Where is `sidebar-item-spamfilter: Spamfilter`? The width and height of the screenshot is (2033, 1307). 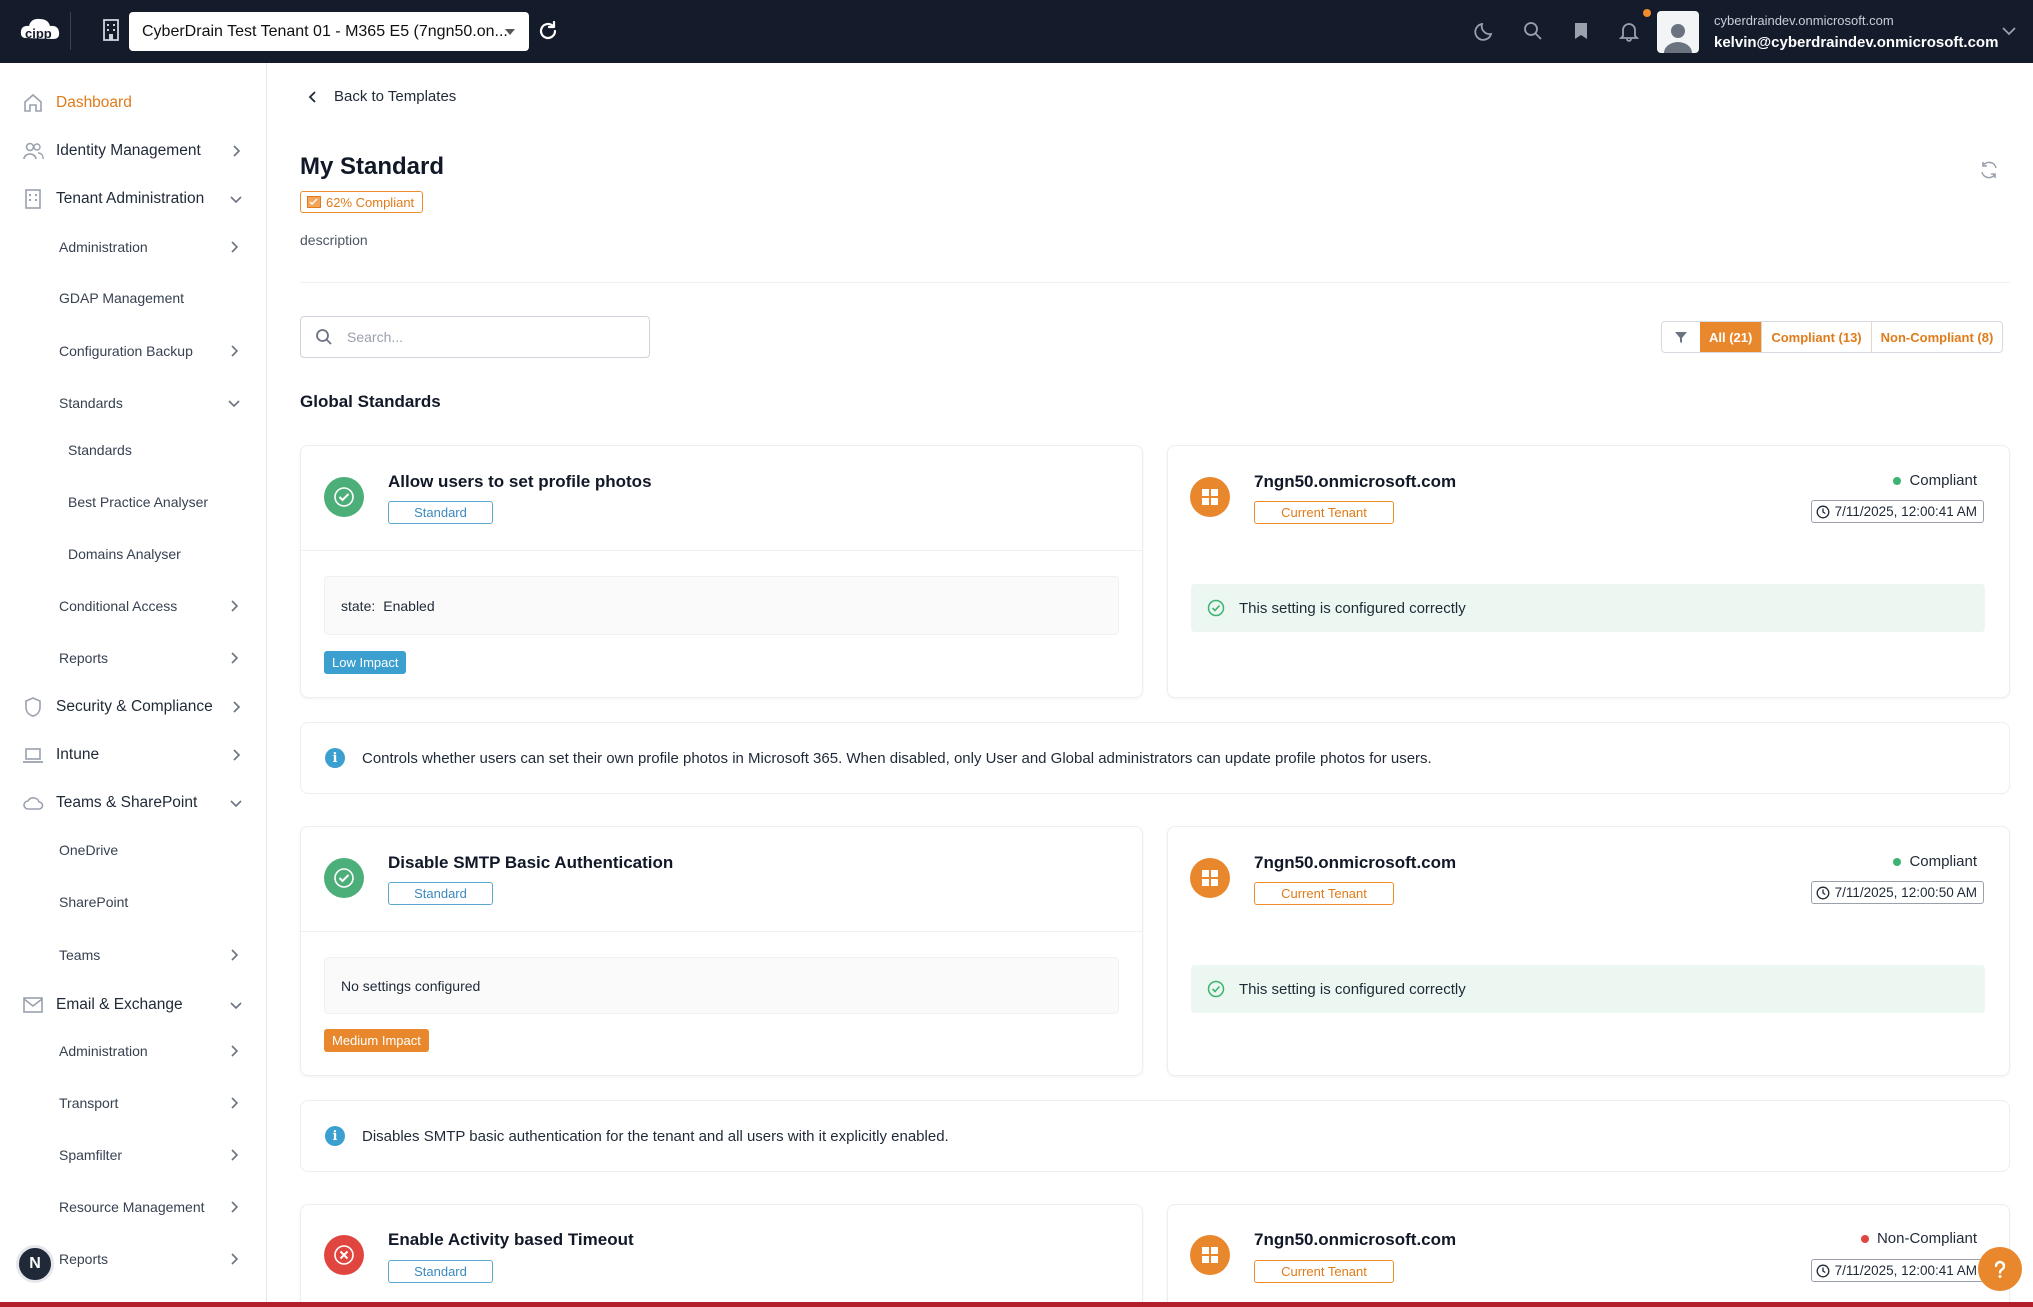 sidebar-item-spamfilter: Spamfilter is located at coordinates (90, 1155).